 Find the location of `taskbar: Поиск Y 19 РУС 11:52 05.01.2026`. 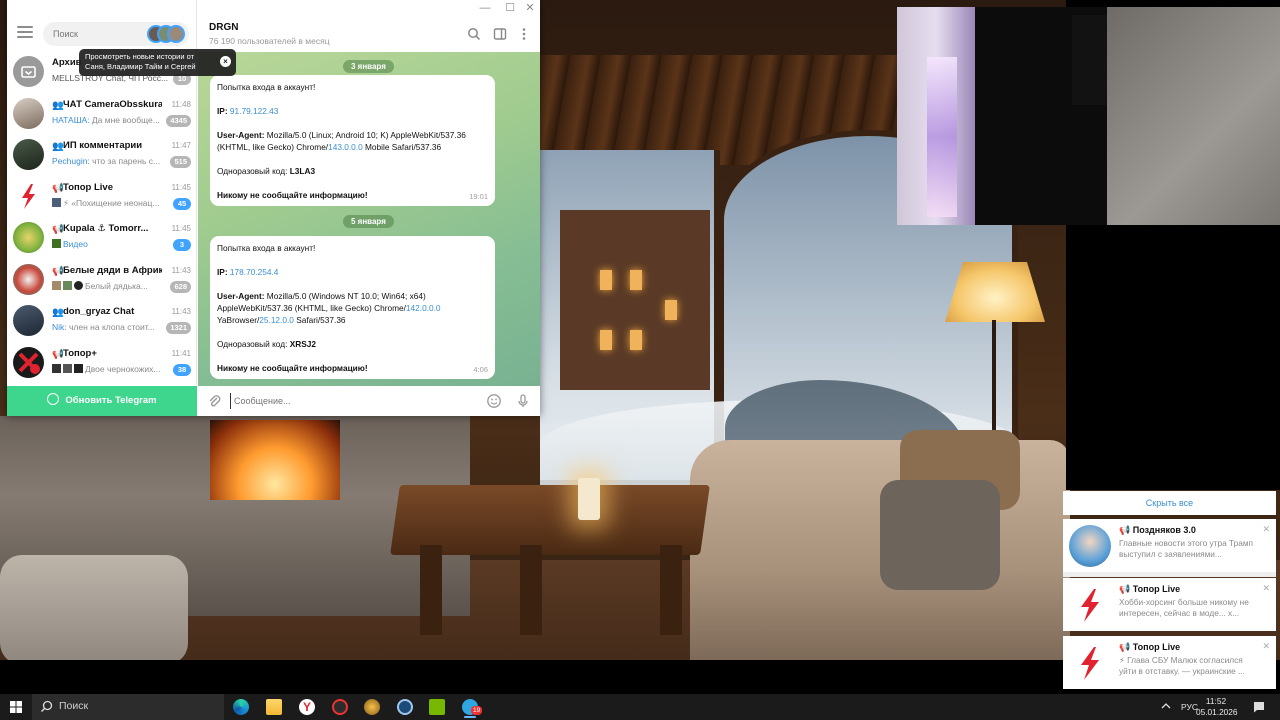

taskbar: Поиск Y 19 РУС 11:52 05.01.2026 is located at coordinates (640, 707).